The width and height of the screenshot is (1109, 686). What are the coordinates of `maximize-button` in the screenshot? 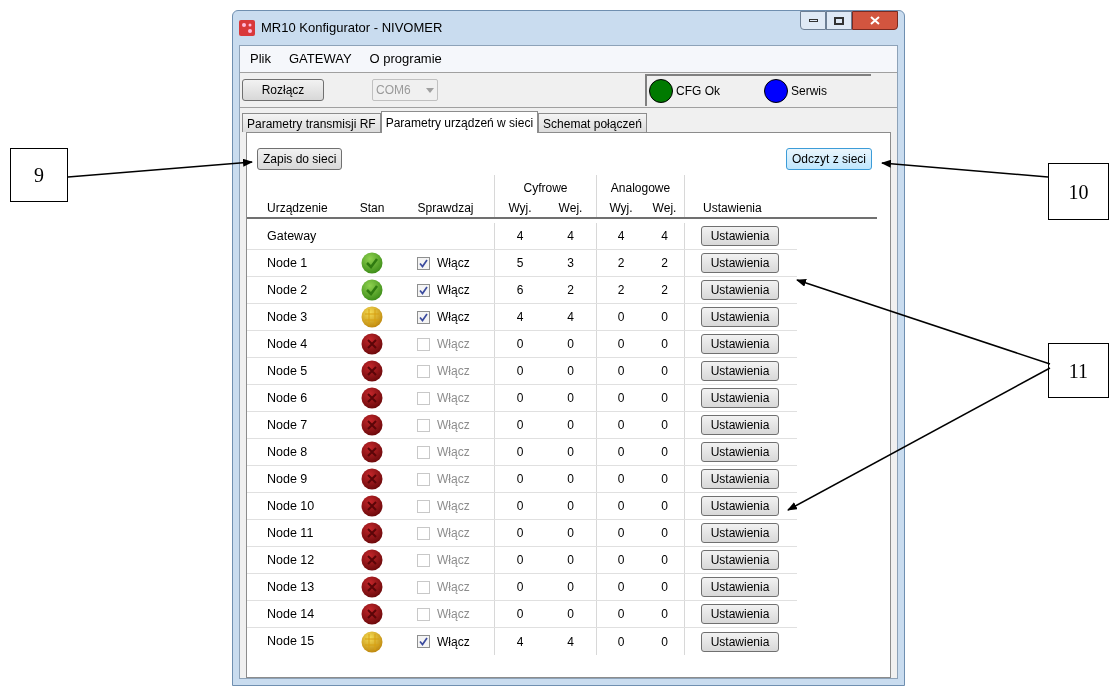 It's located at (839, 20).